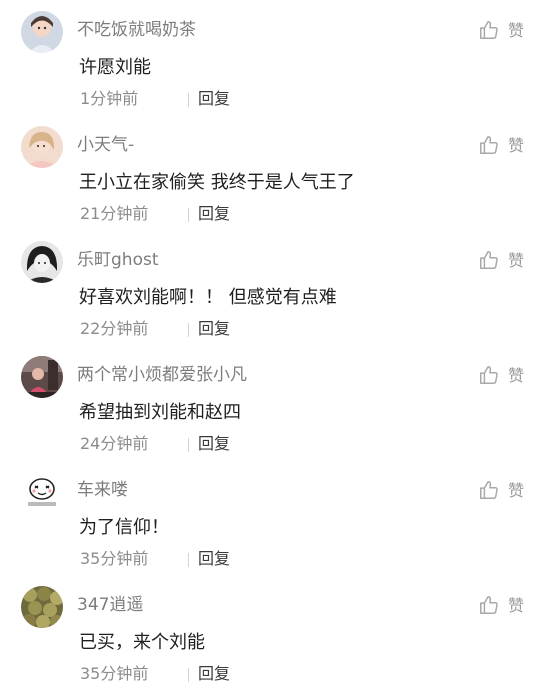 The image size is (548, 695). I want to click on comment-text: 好喜欢刘能啊！！ 但感觉有点难, so click(208, 297).